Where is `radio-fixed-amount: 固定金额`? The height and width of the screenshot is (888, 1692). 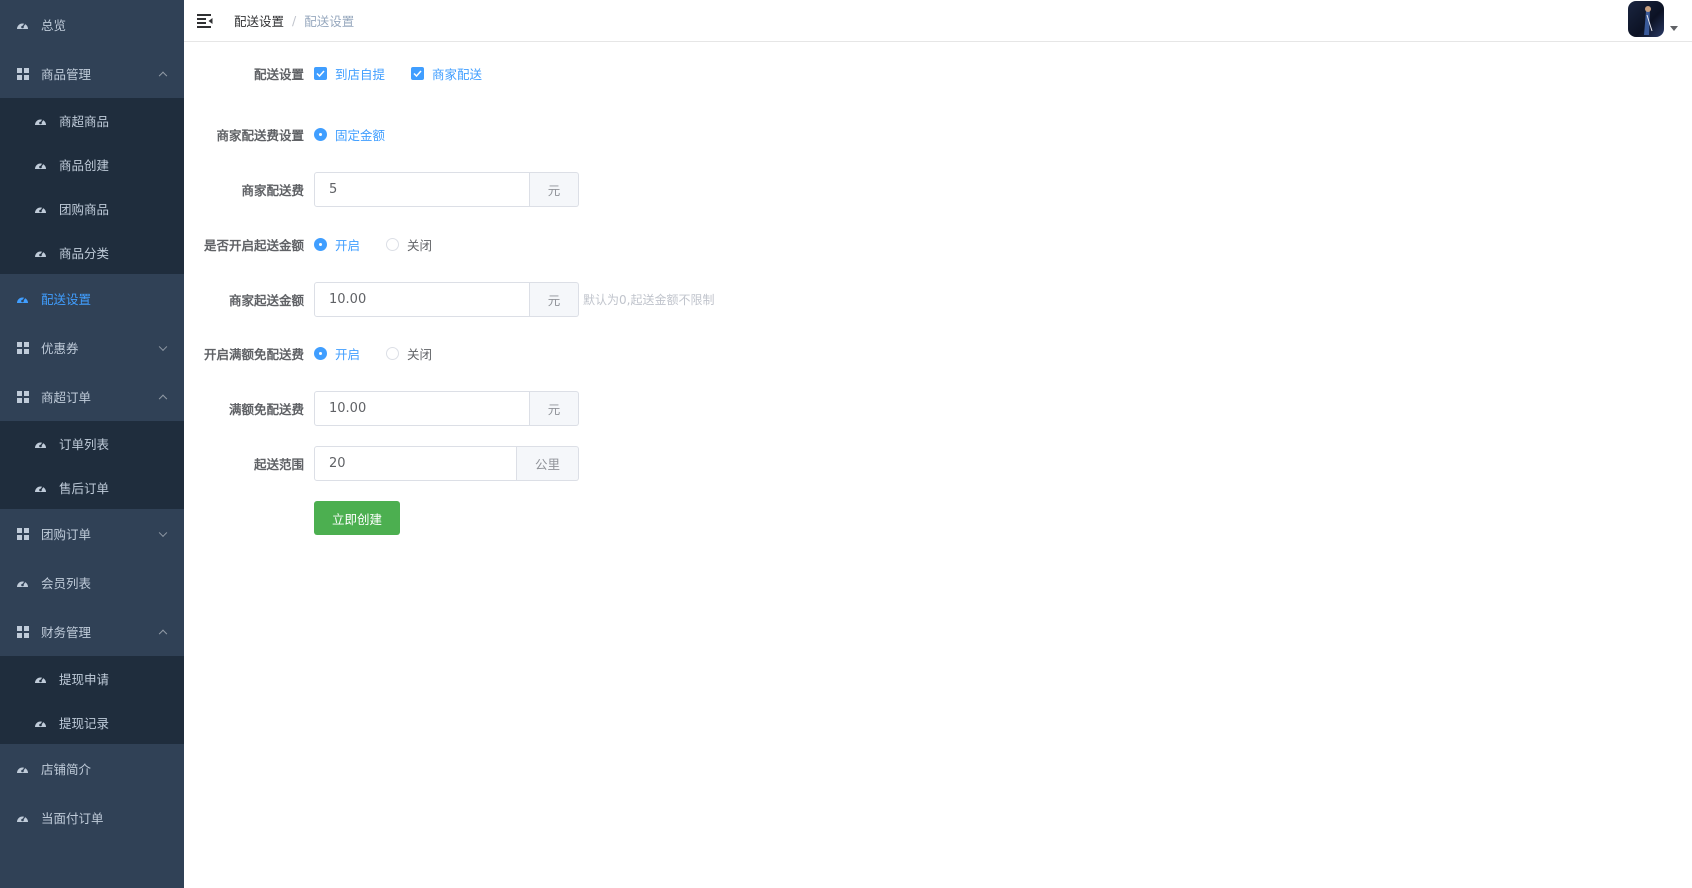
radio-fixed-amount: 固定金额 is located at coordinates (349, 134).